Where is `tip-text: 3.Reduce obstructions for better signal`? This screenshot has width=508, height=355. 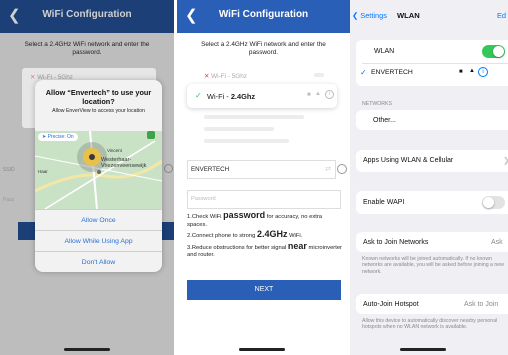 tip-text: 3.Reduce obstructions for better signal is located at coordinates (237, 247).